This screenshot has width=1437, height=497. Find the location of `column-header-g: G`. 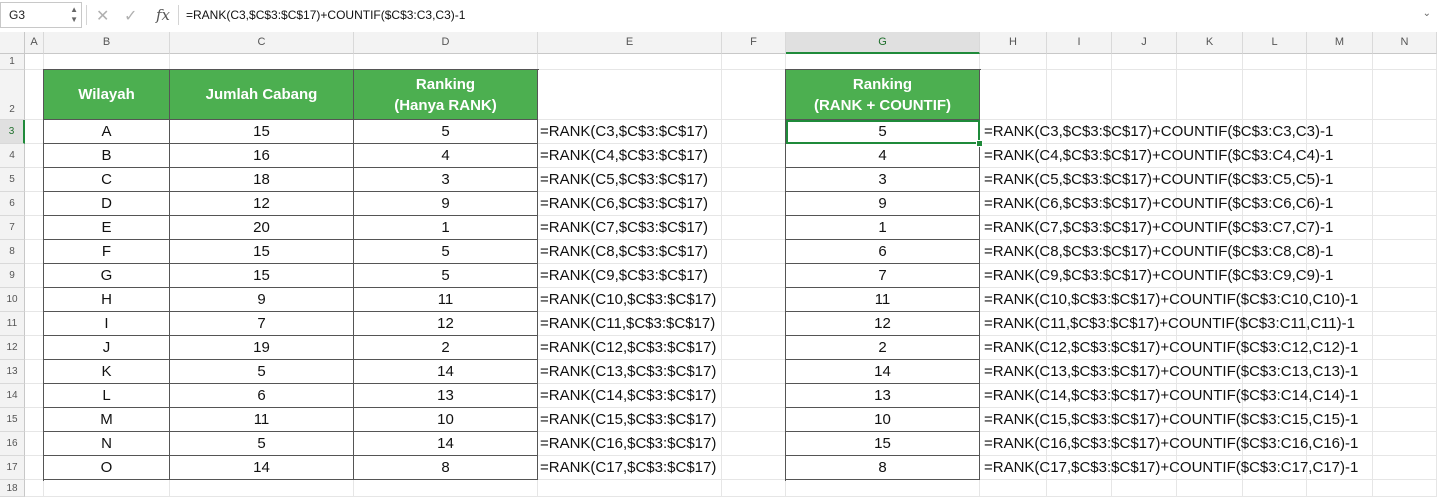

column-header-g: G is located at coordinates (883, 43).